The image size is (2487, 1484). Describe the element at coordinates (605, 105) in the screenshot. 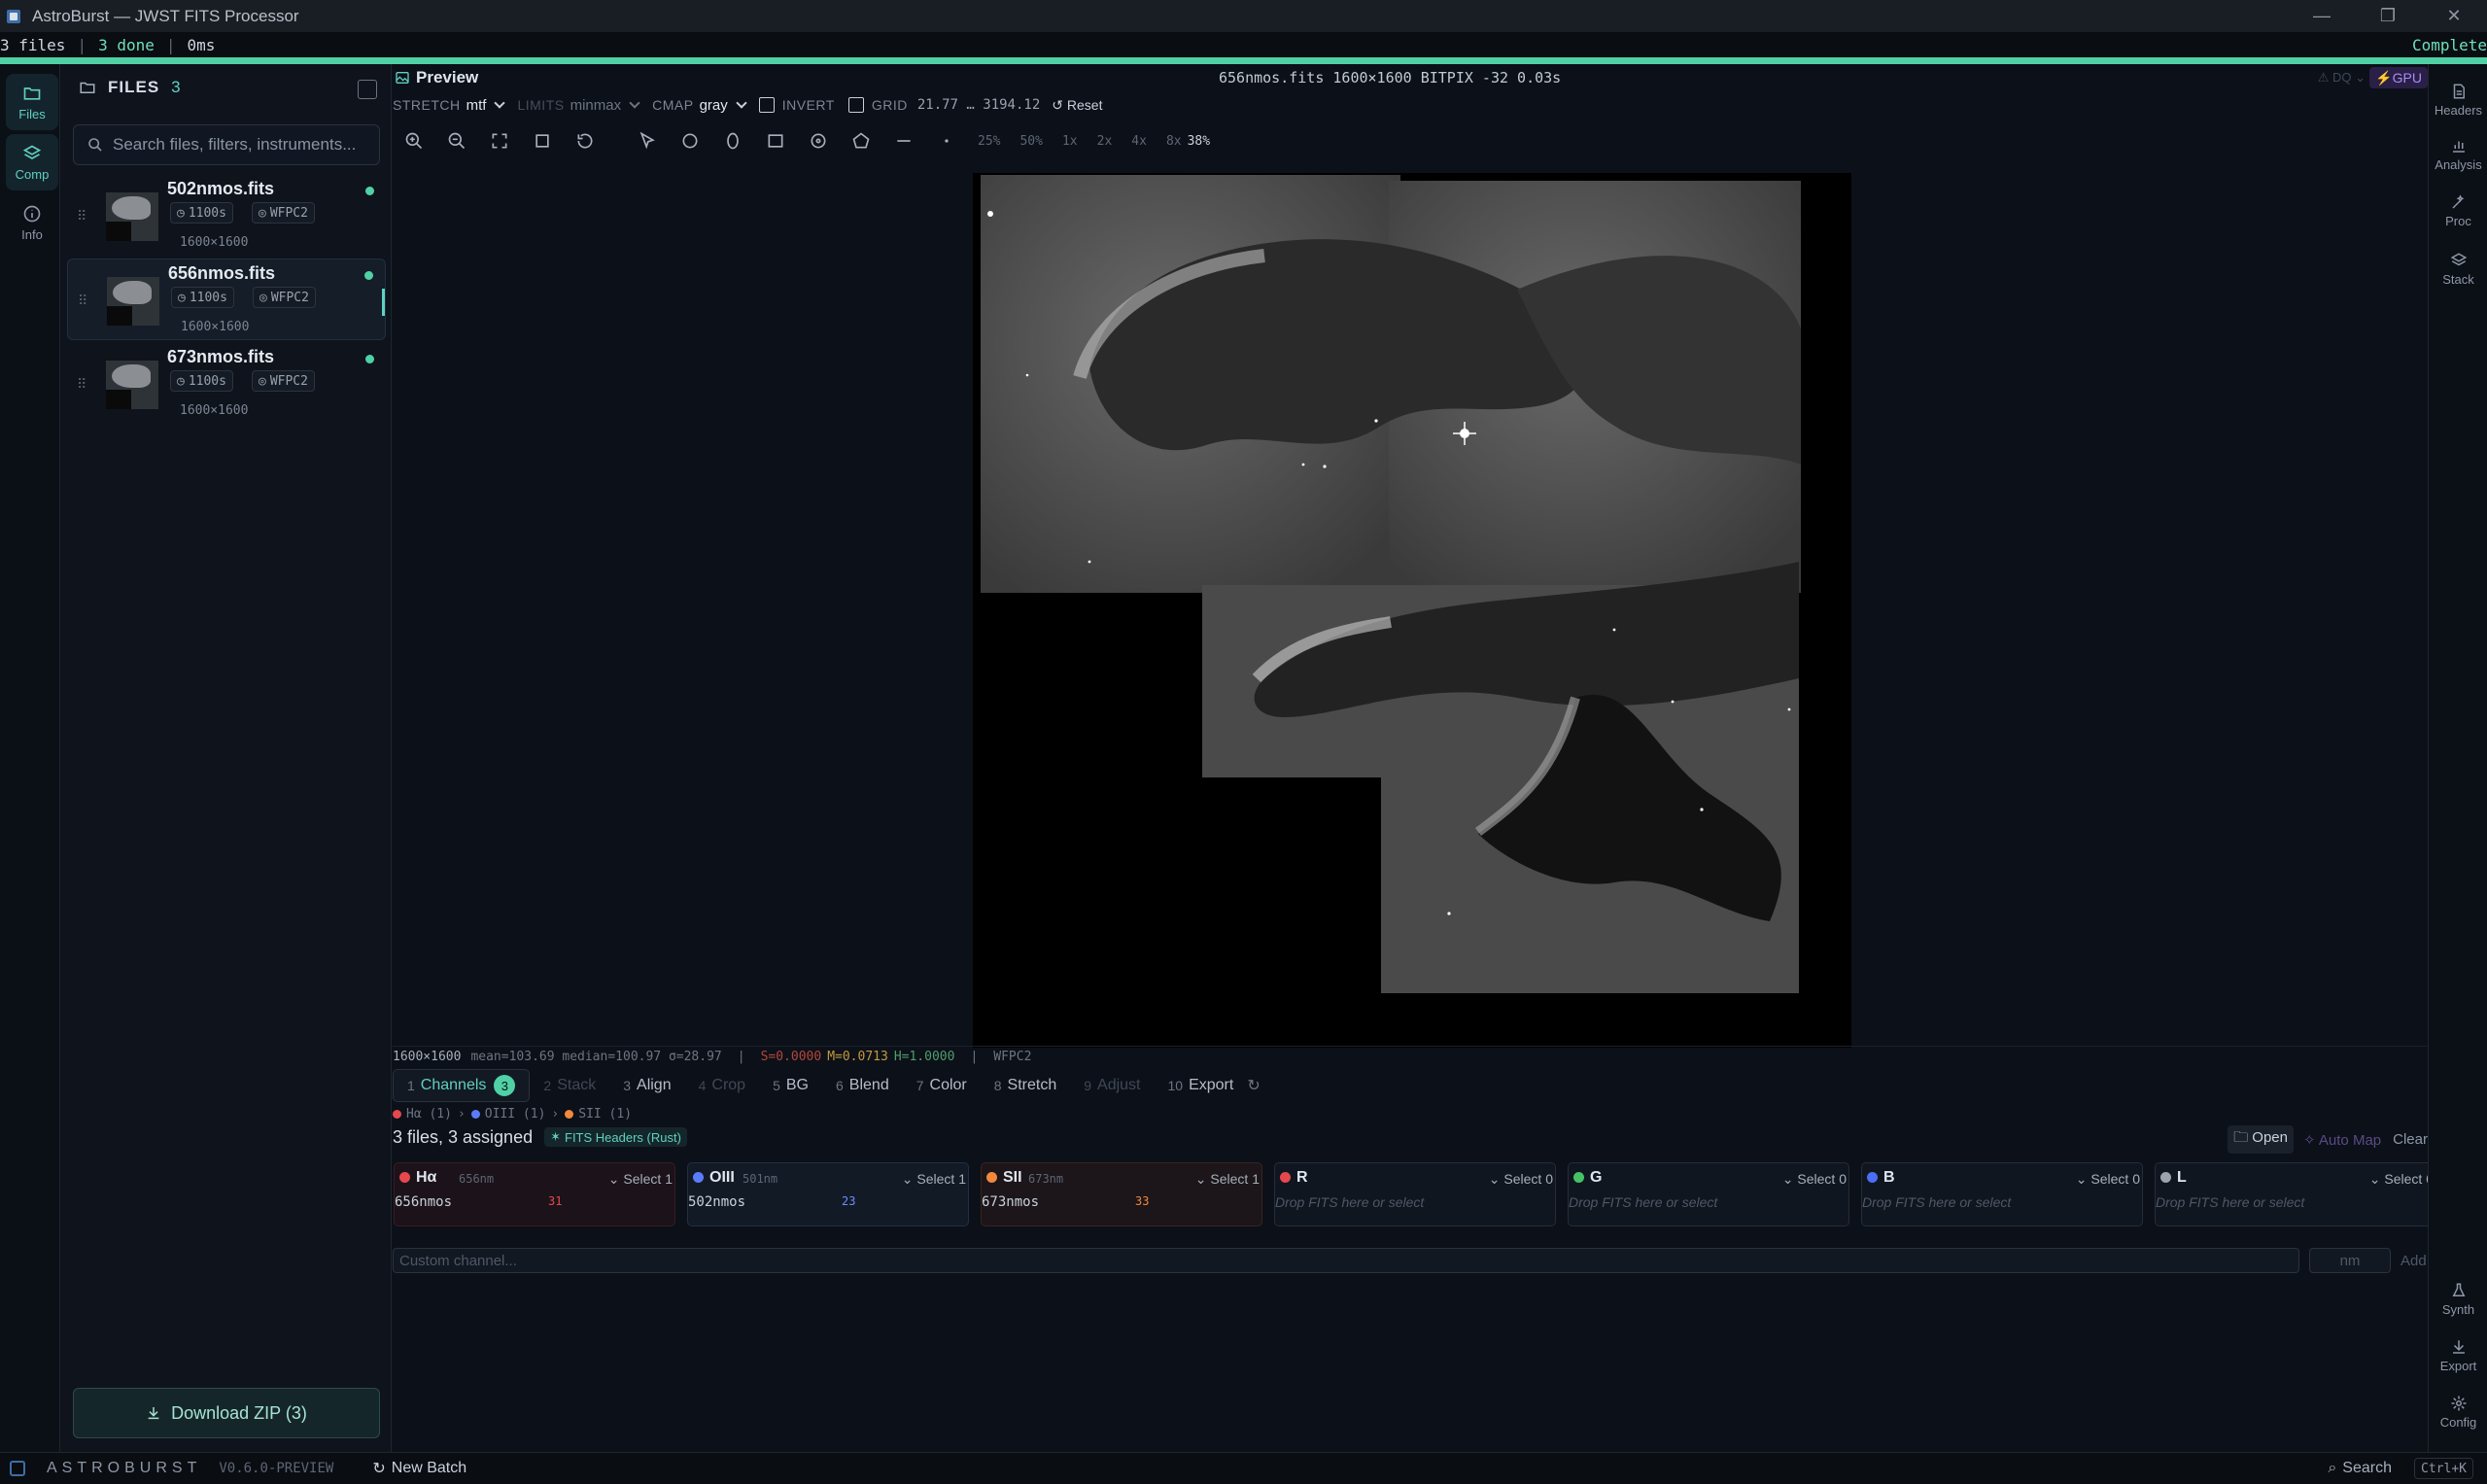

I see `limits-select: minmax` at that location.